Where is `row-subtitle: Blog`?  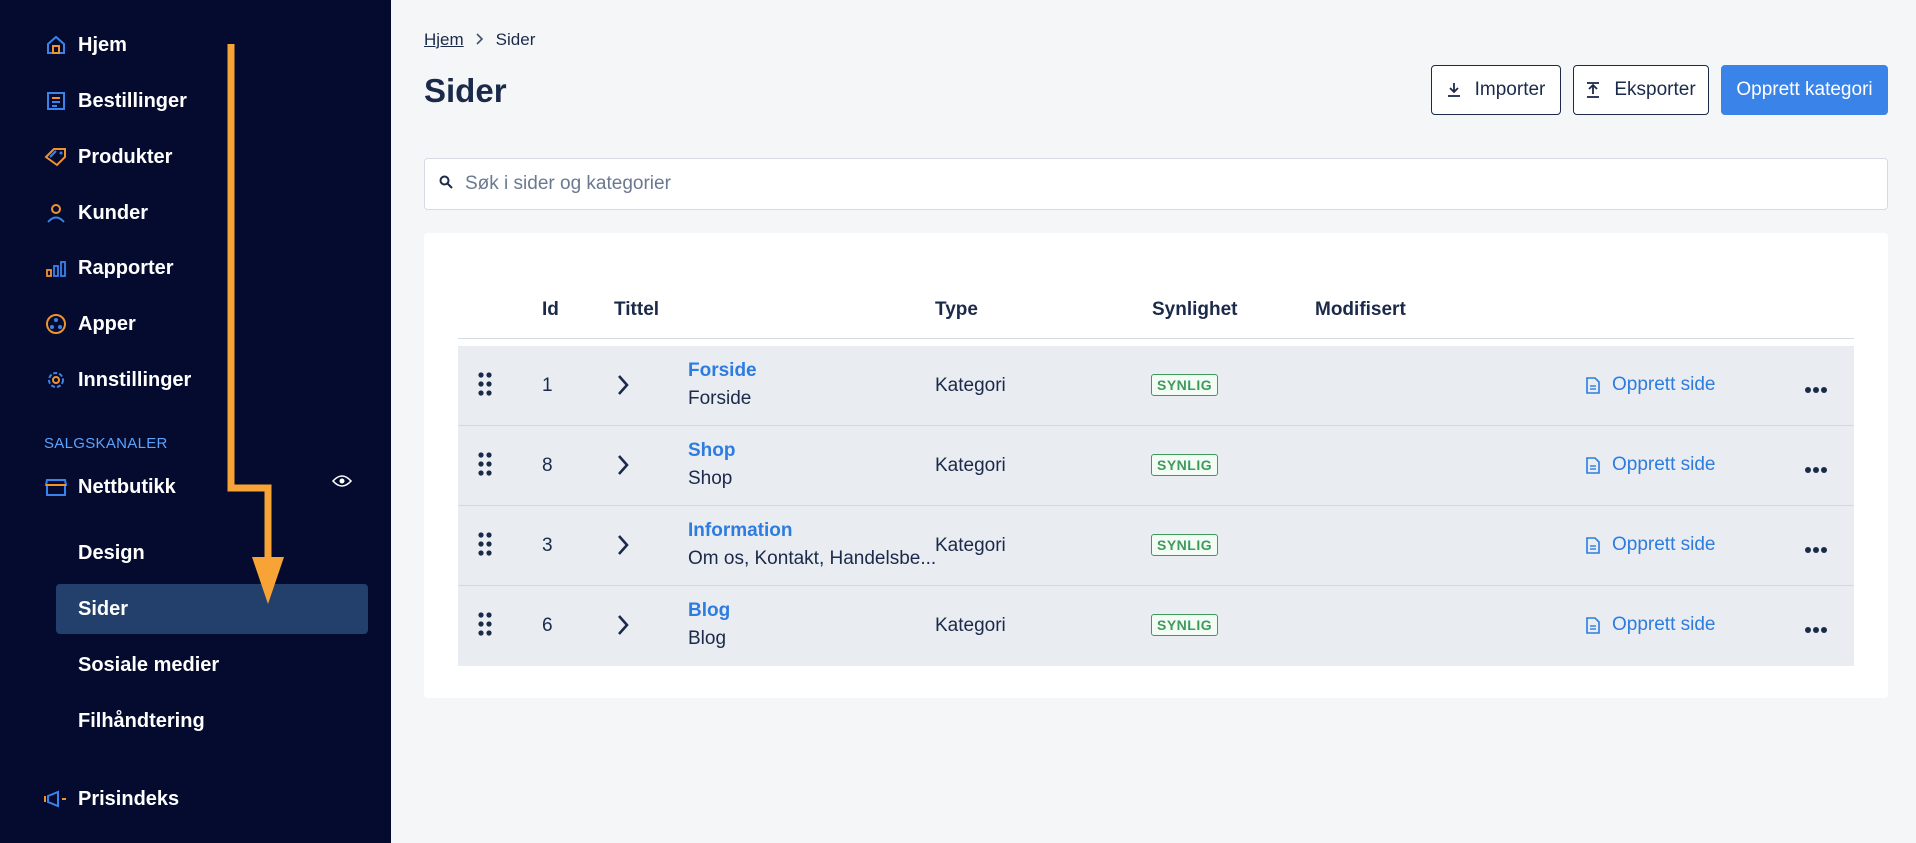
row-subtitle: Blog is located at coordinates (707, 638).